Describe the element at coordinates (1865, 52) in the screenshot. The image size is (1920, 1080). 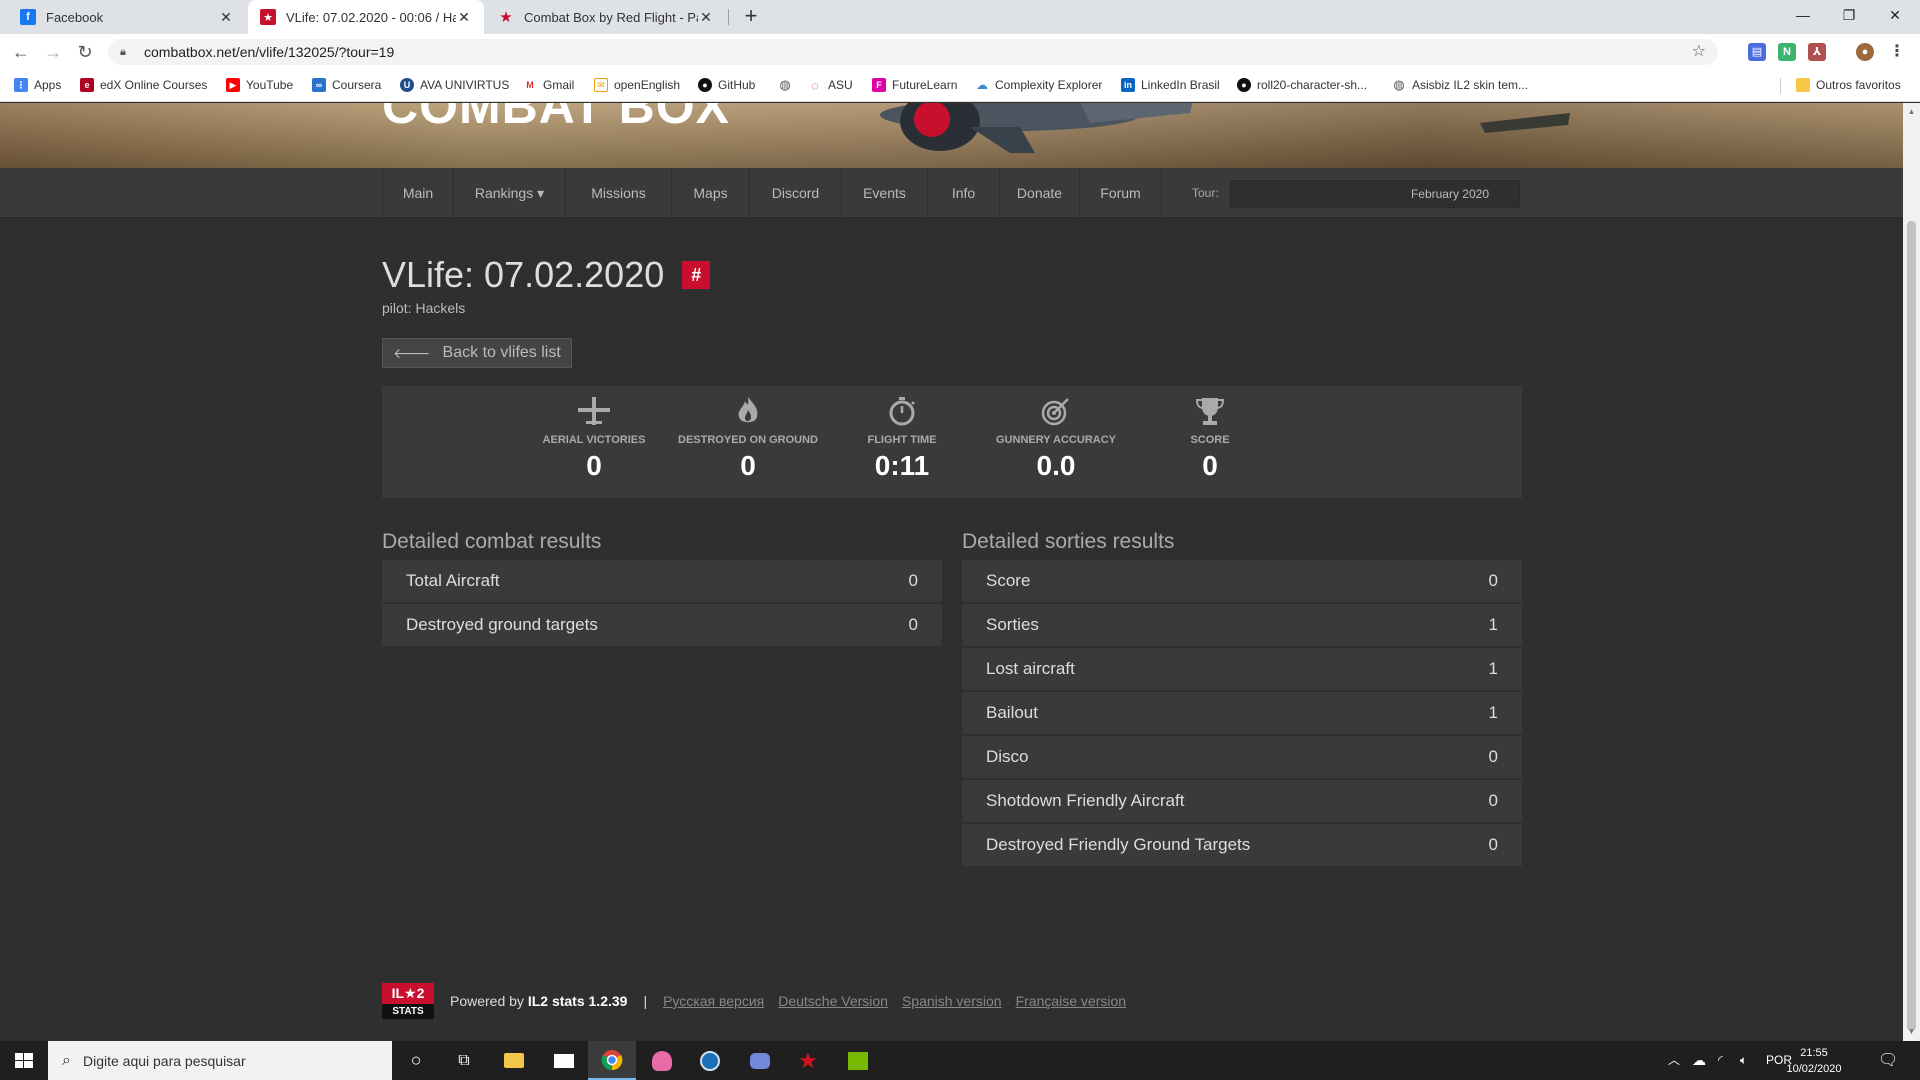
I see `avatar: ●` at that location.